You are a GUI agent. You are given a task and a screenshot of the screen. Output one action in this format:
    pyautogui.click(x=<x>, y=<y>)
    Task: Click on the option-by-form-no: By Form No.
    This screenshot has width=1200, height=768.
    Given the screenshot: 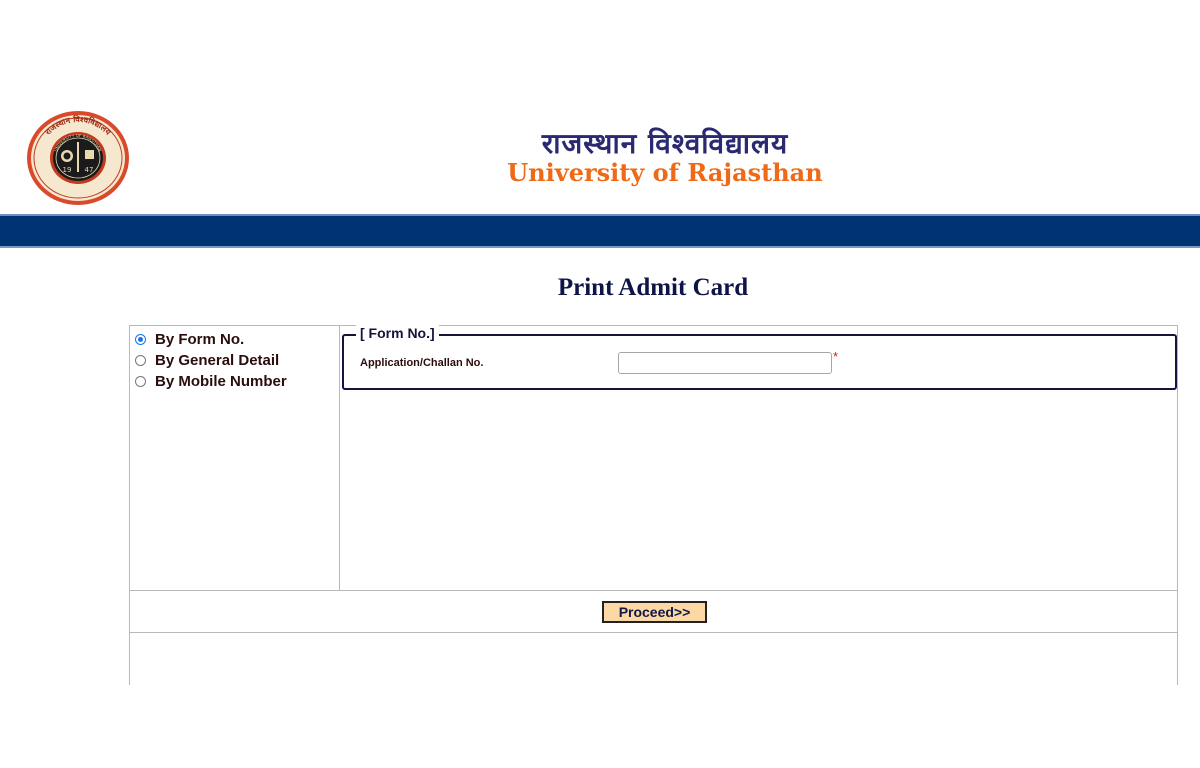 What is the action you would take?
    pyautogui.click(x=189, y=339)
    